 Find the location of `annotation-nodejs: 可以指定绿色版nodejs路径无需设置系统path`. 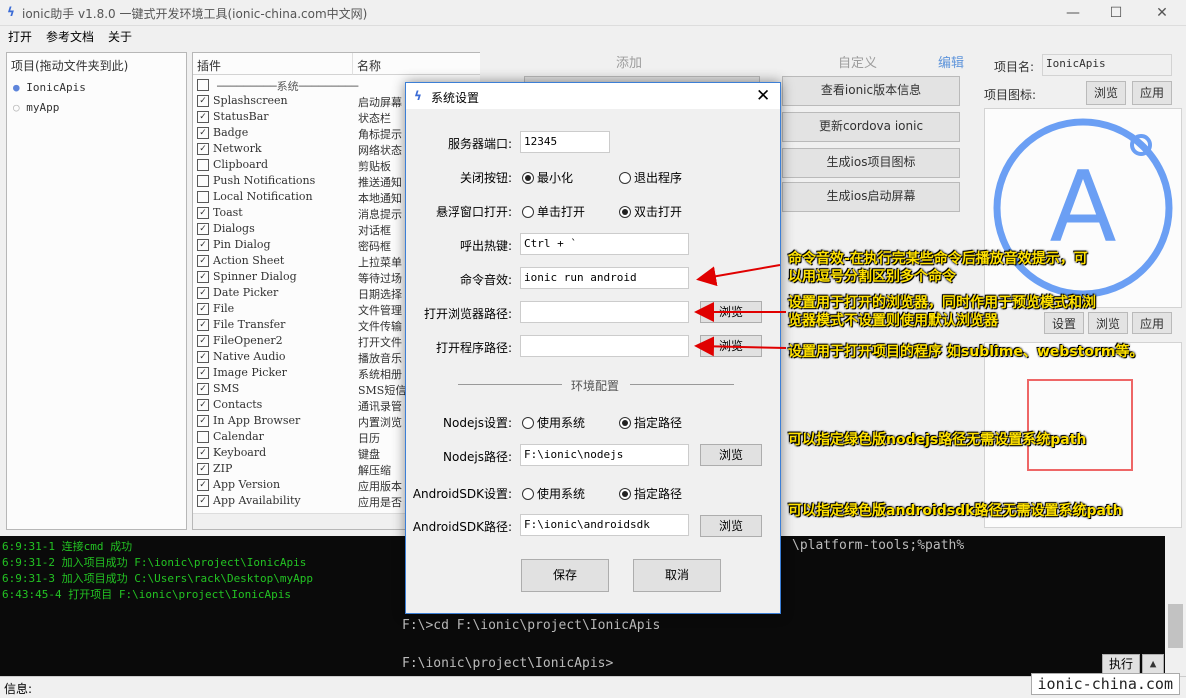

annotation-nodejs: 可以指定绿色版nodejs路径无需设置系统path is located at coordinates (937, 440).